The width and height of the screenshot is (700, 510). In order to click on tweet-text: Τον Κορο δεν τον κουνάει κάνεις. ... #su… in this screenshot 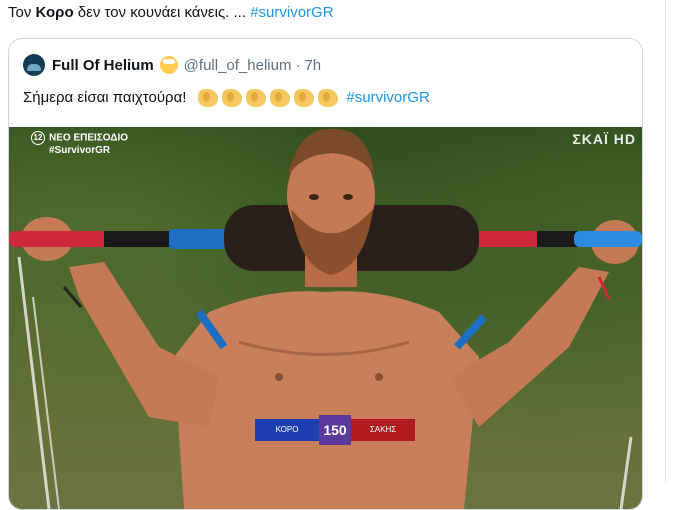, I will do `click(171, 13)`.